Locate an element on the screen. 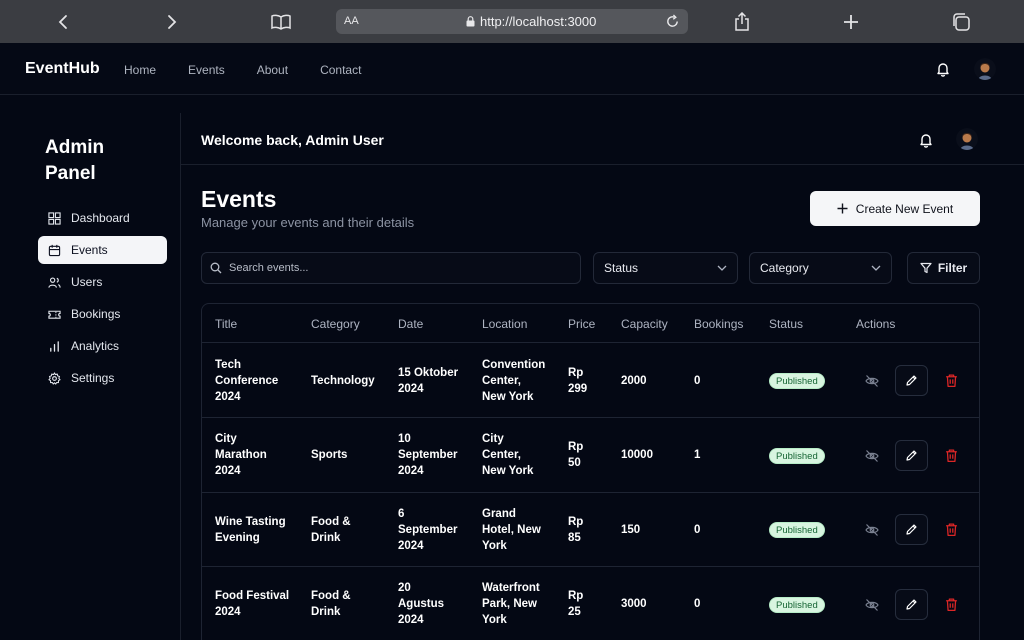  search-input is located at coordinates (394, 268).